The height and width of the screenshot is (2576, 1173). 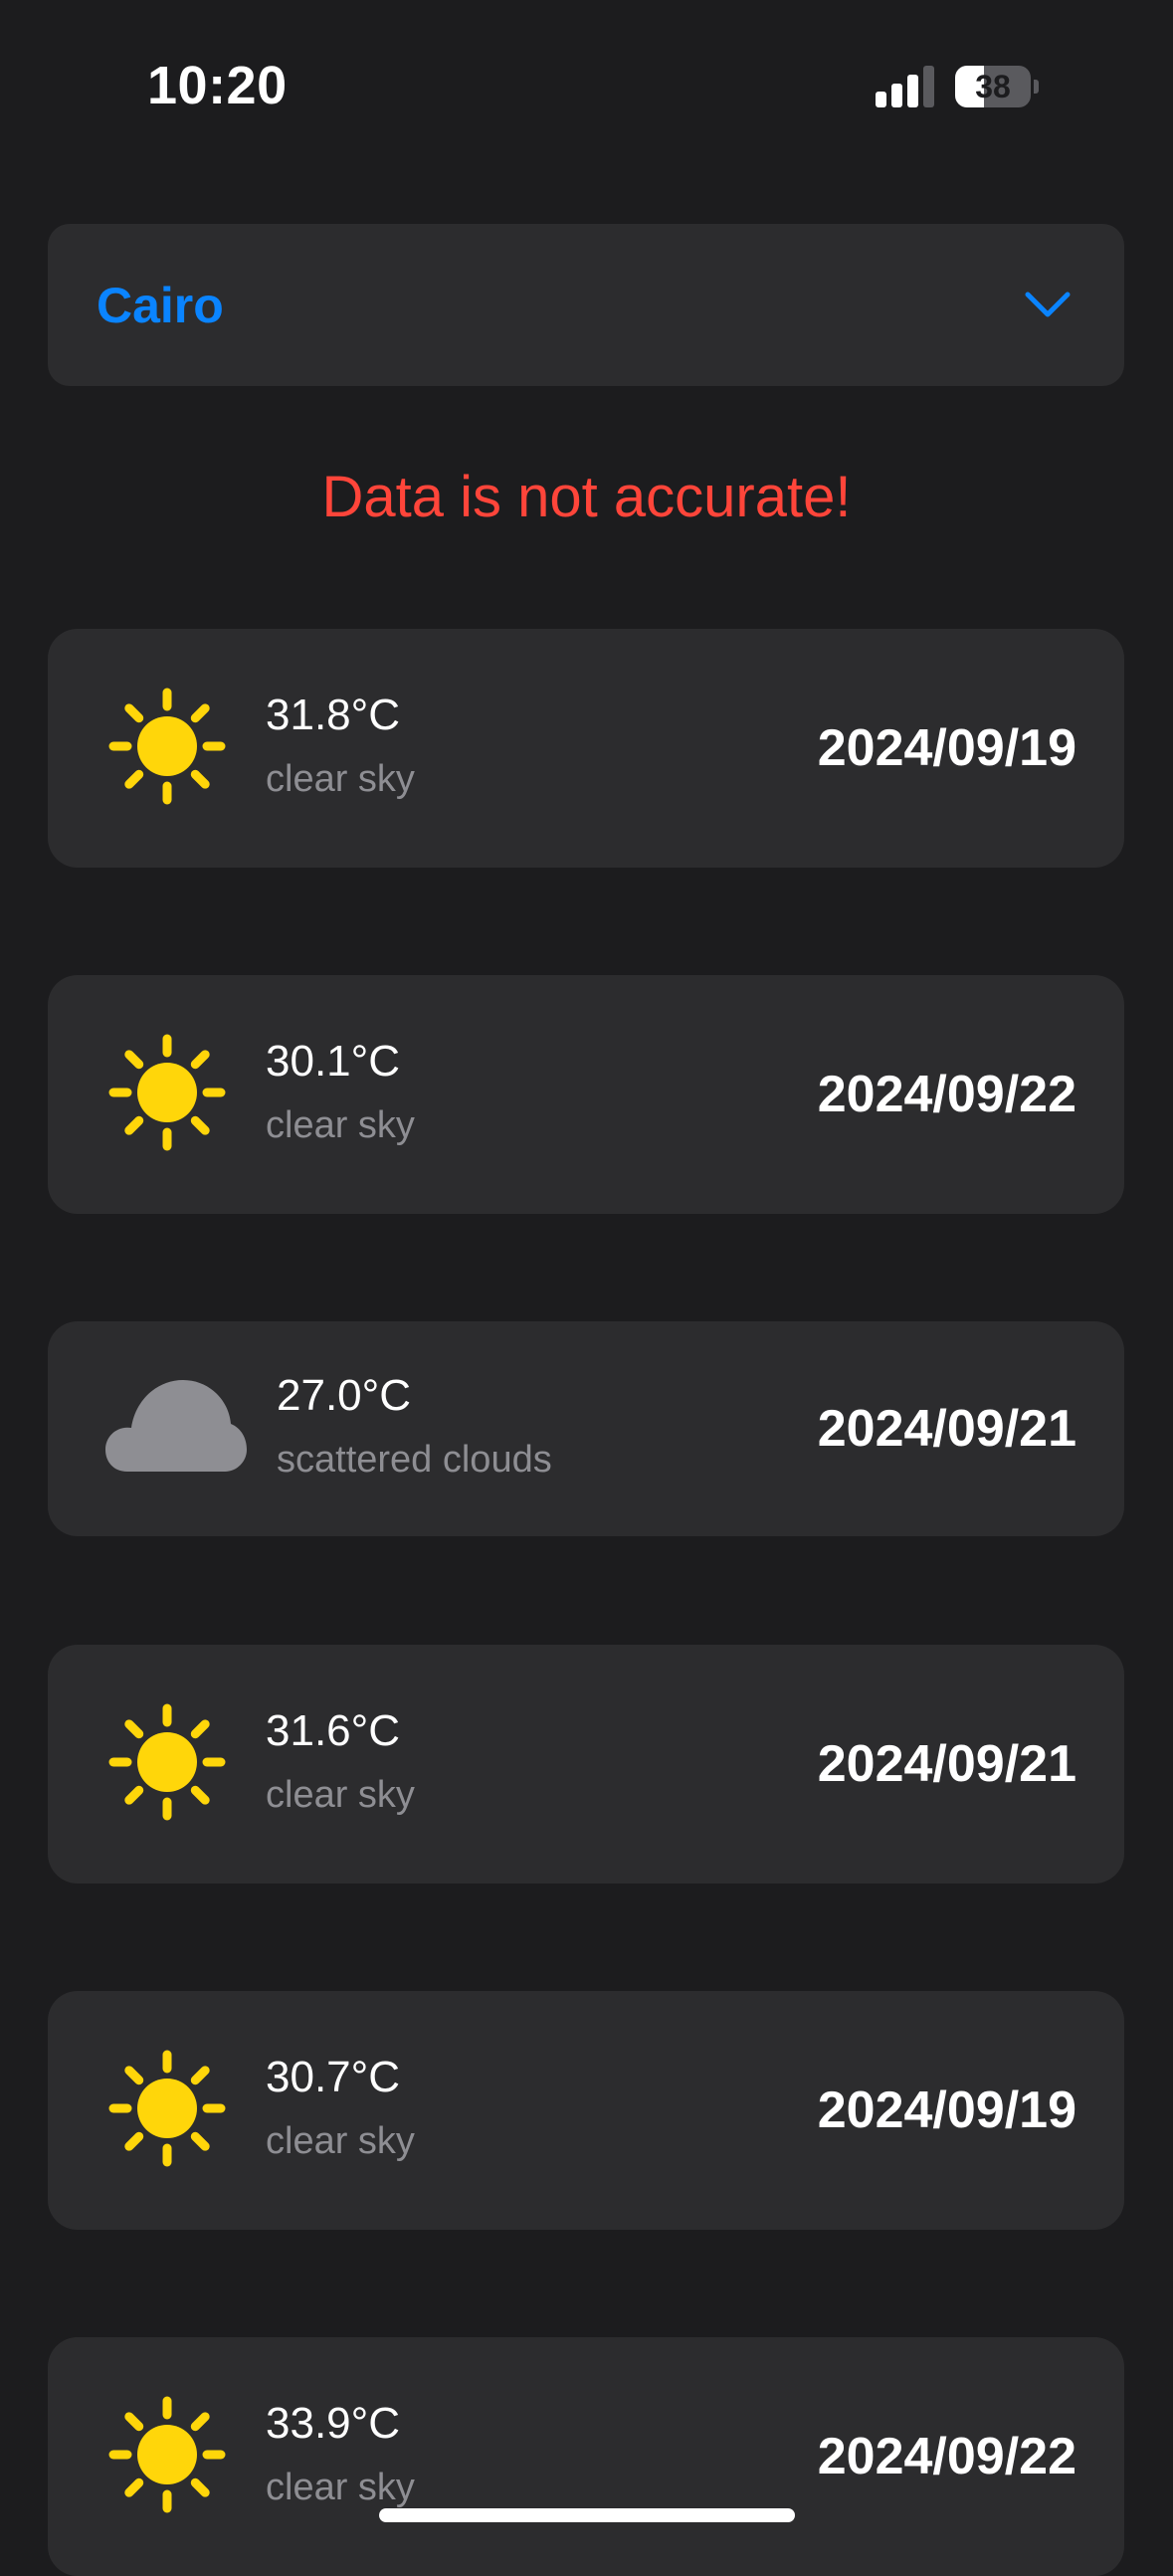 What do you see at coordinates (217, 85) in the screenshot?
I see `status-time: 10:20` at bounding box center [217, 85].